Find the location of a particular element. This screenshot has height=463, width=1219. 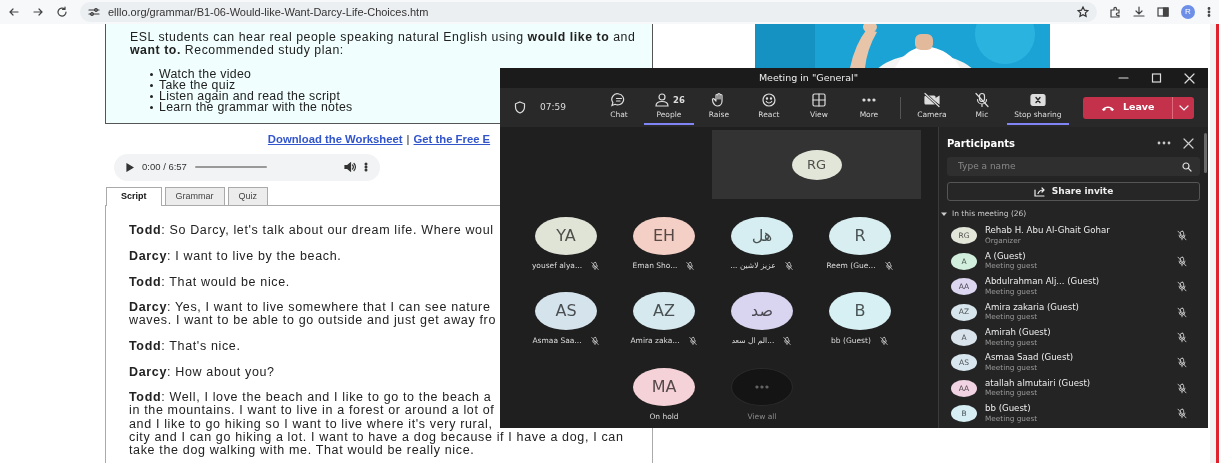

tab: Grammar is located at coordinates (194, 196).